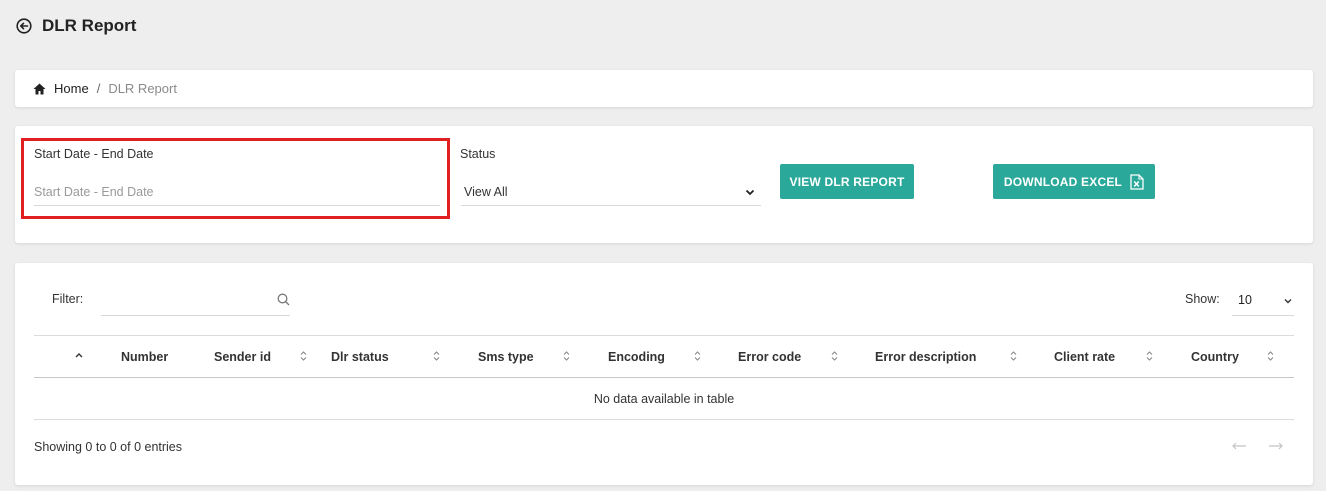  What do you see at coordinates (360, 357) in the screenshot?
I see `column-header-dlr-status: Dlr status` at bounding box center [360, 357].